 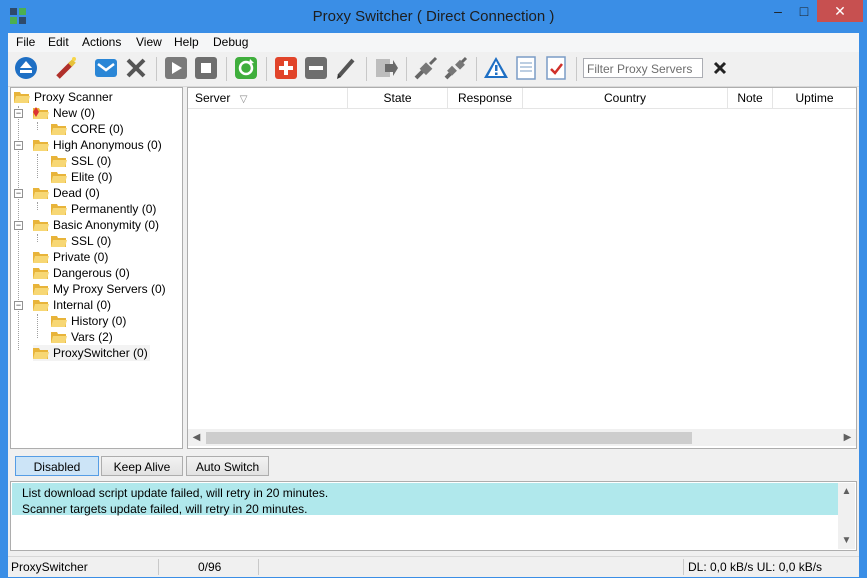 What do you see at coordinates (750, 98) in the screenshot?
I see `col-note: Note` at bounding box center [750, 98].